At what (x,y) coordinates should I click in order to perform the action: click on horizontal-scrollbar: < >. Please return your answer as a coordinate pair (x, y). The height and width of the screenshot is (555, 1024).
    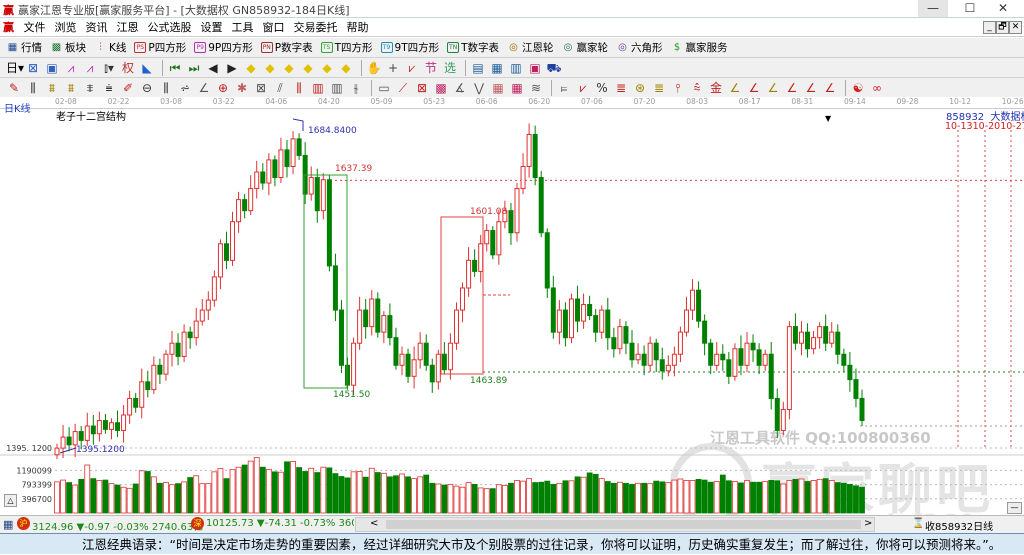
    Looking at the image, I should click on (615, 524).